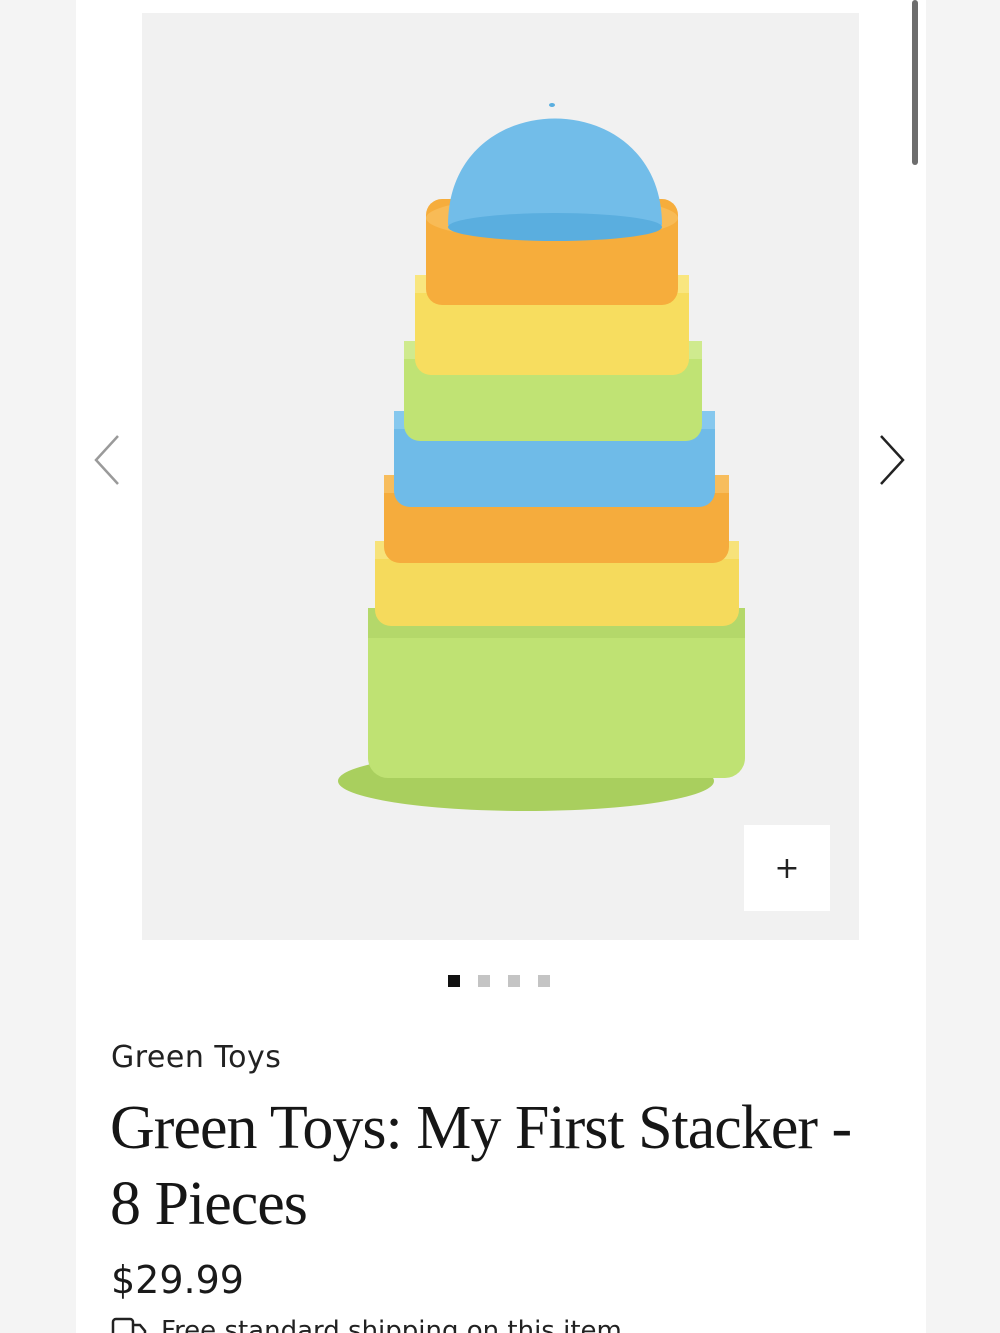 This screenshot has height=1333, width=1000. What do you see at coordinates (499, 981) in the screenshot?
I see `gallery-pagination` at bounding box center [499, 981].